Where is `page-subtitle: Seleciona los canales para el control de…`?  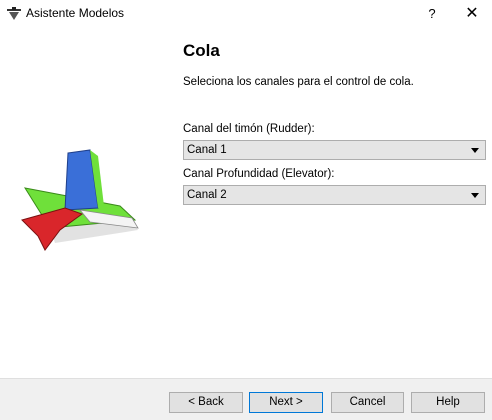 page-subtitle: Seleciona los canales para el control de… is located at coordinates (298, 82).